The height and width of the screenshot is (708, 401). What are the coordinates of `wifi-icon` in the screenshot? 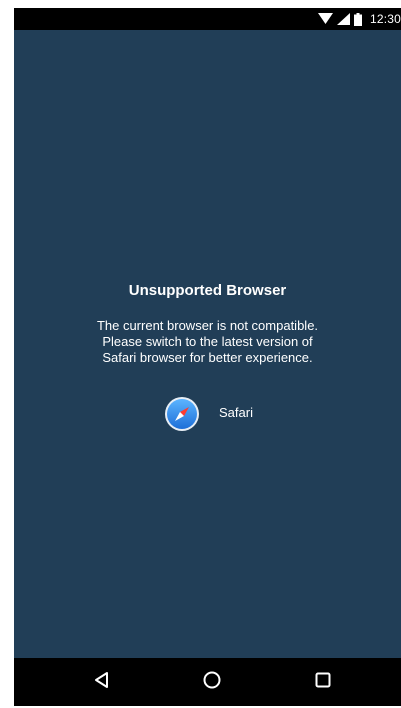 It's located at (325, 19).